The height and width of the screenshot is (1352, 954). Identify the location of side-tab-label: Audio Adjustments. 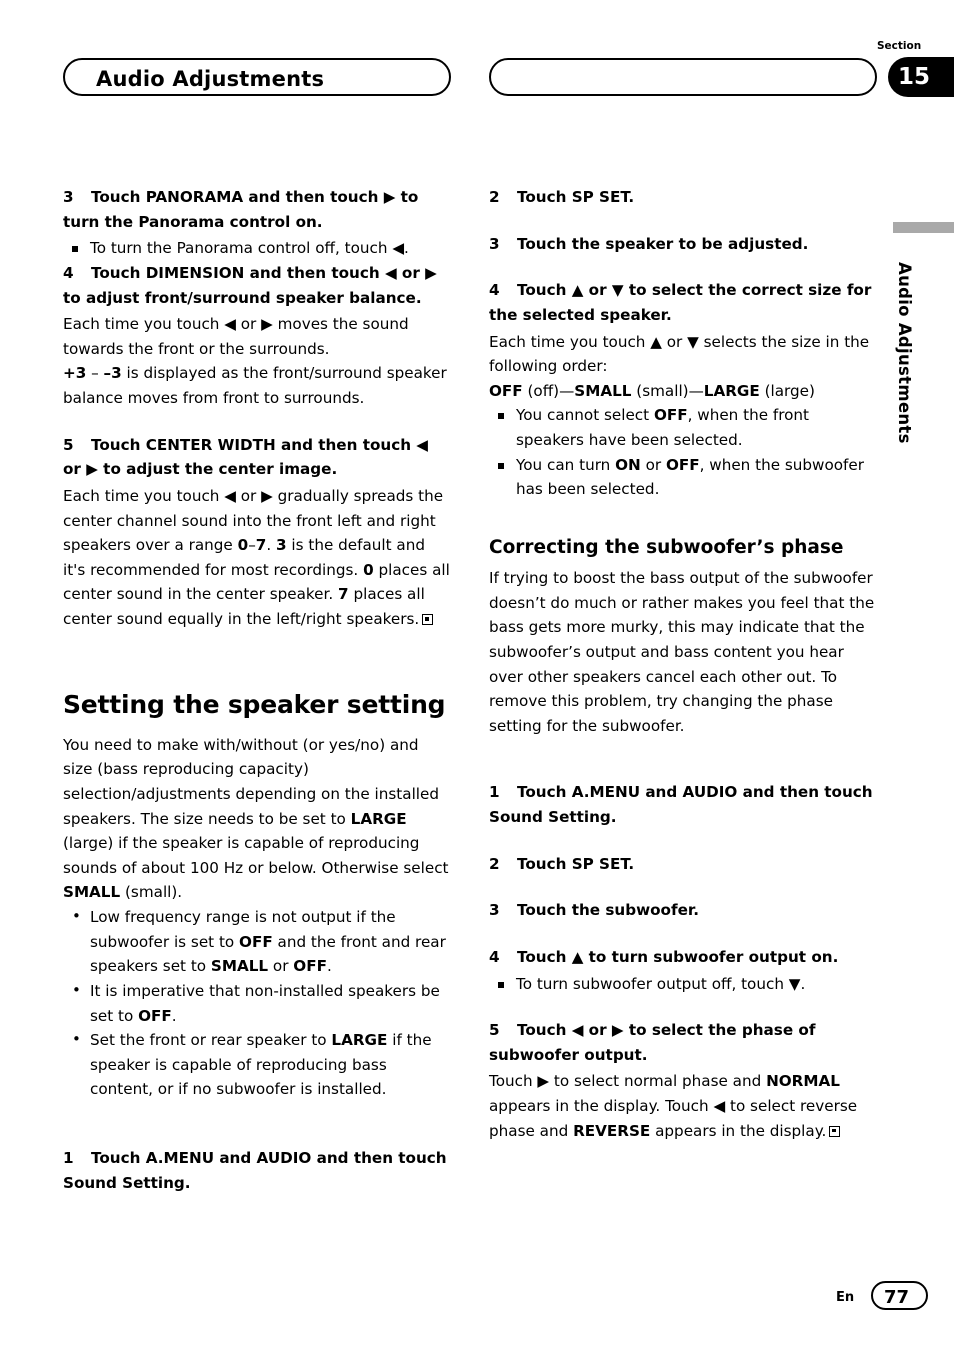
(904, 353).